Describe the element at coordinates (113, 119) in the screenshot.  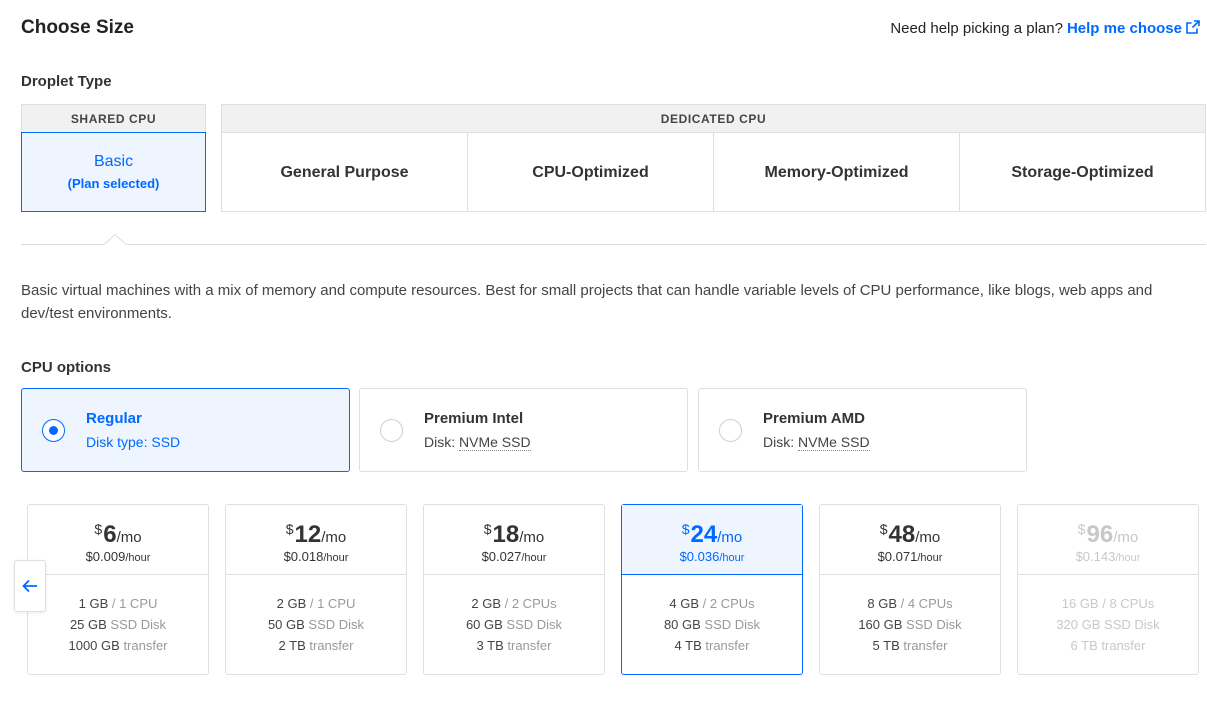
I see `shared-cpu-heading: SHARED CPU` at that location.